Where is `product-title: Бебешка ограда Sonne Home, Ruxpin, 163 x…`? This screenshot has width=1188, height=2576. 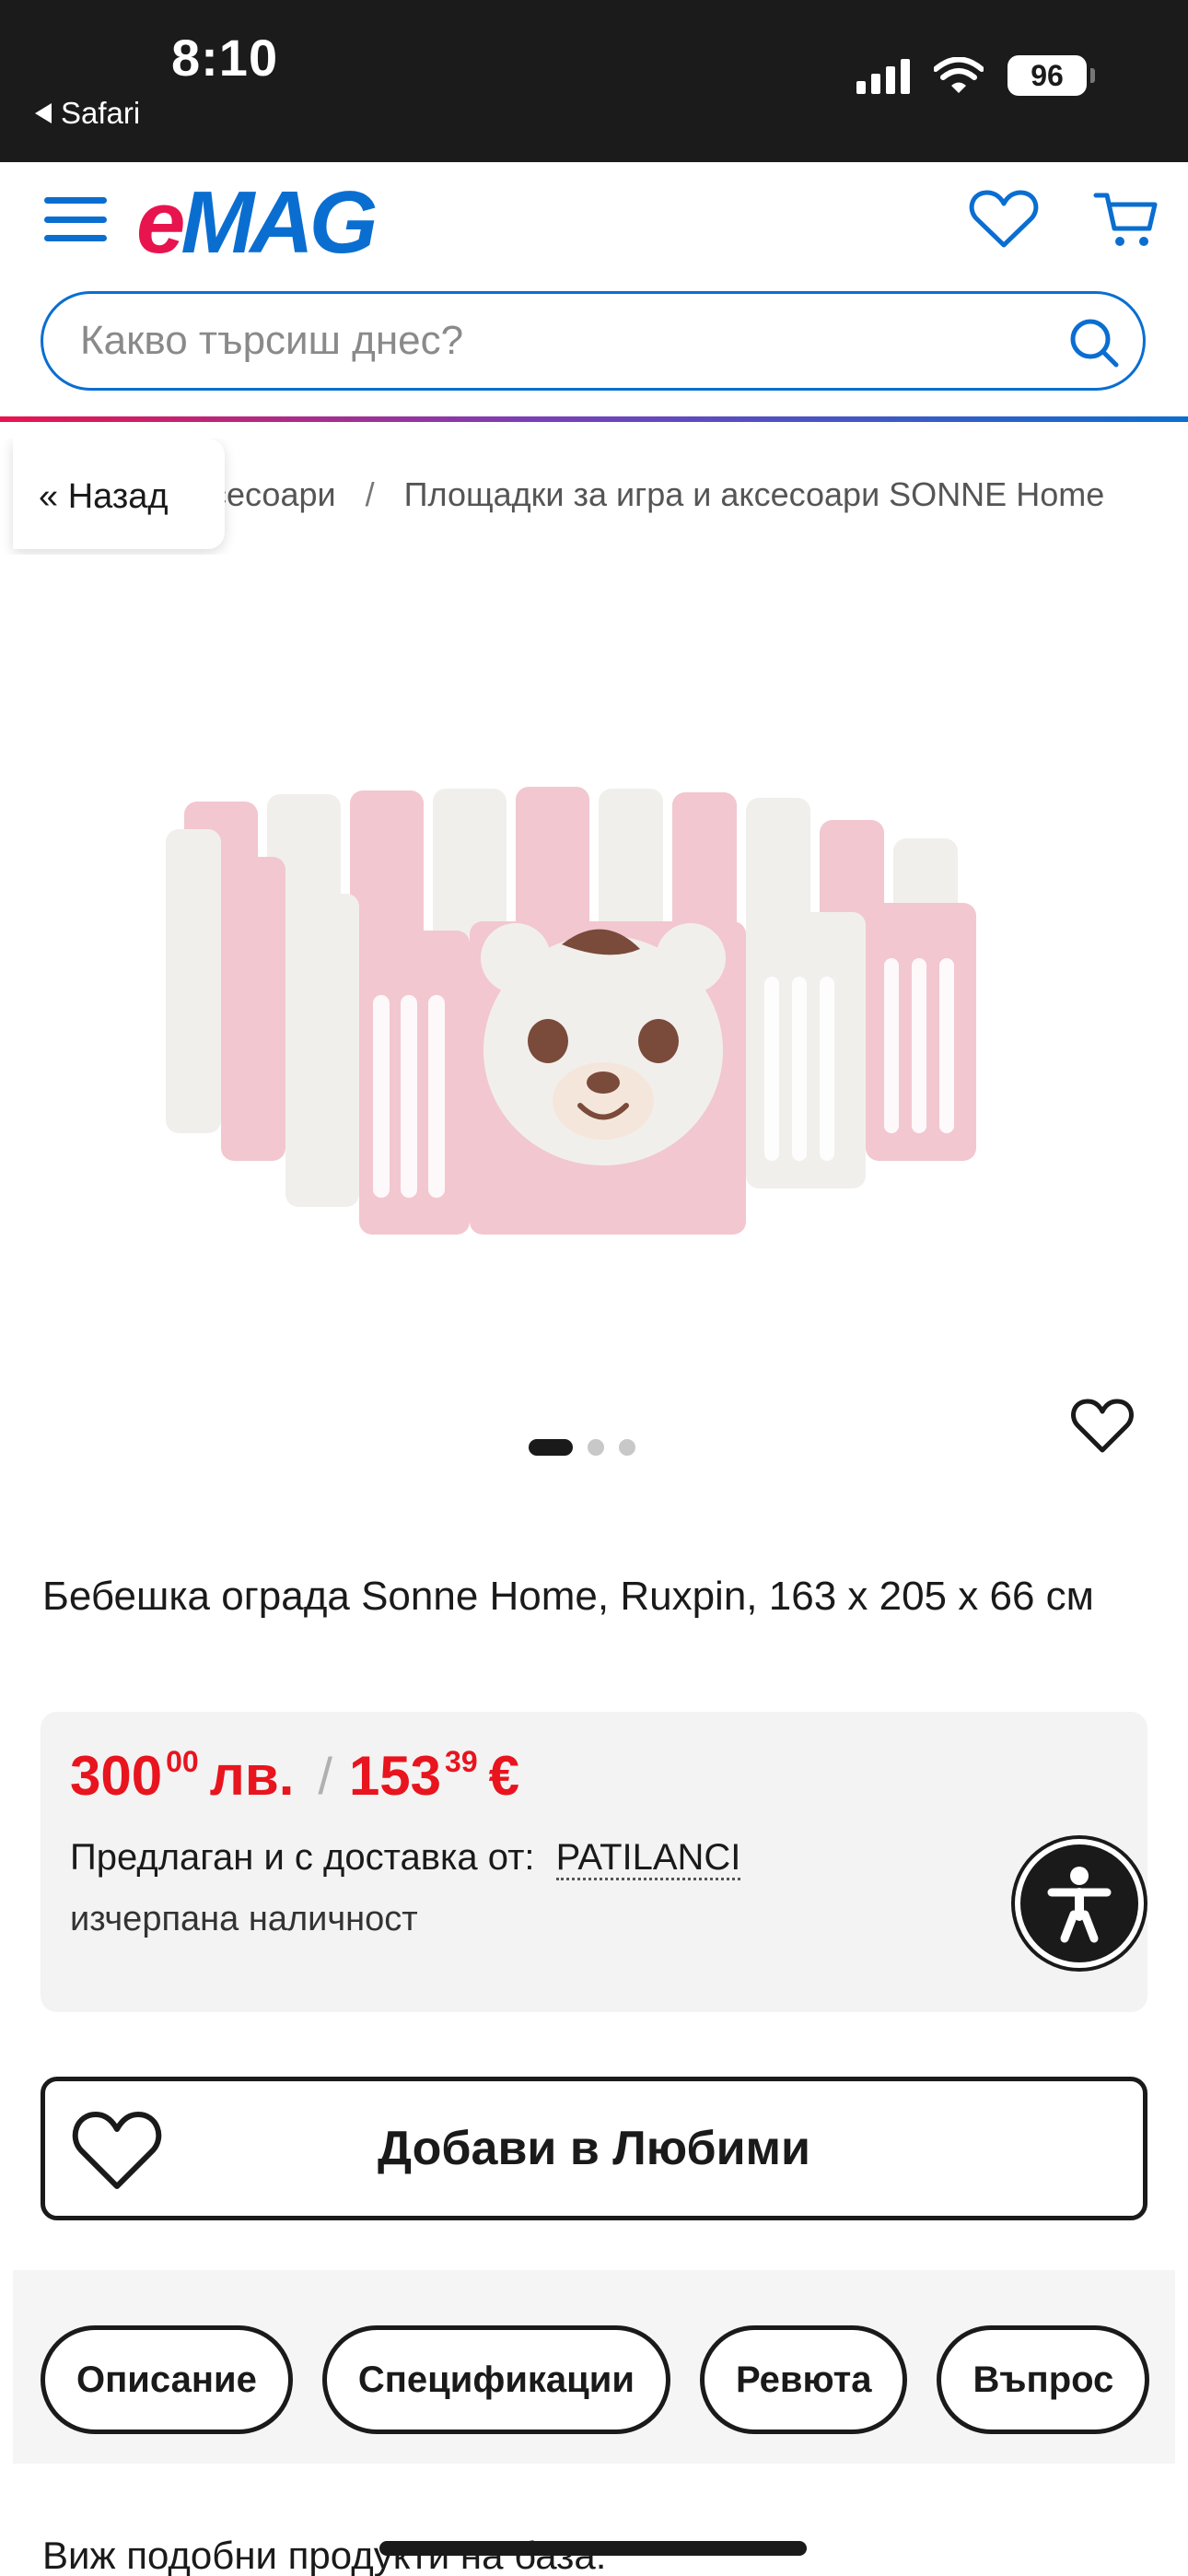
product-title: Бебешка ограда Sonne Home, Ruxpin, 163 x… is located at coordinates (568, 1596).